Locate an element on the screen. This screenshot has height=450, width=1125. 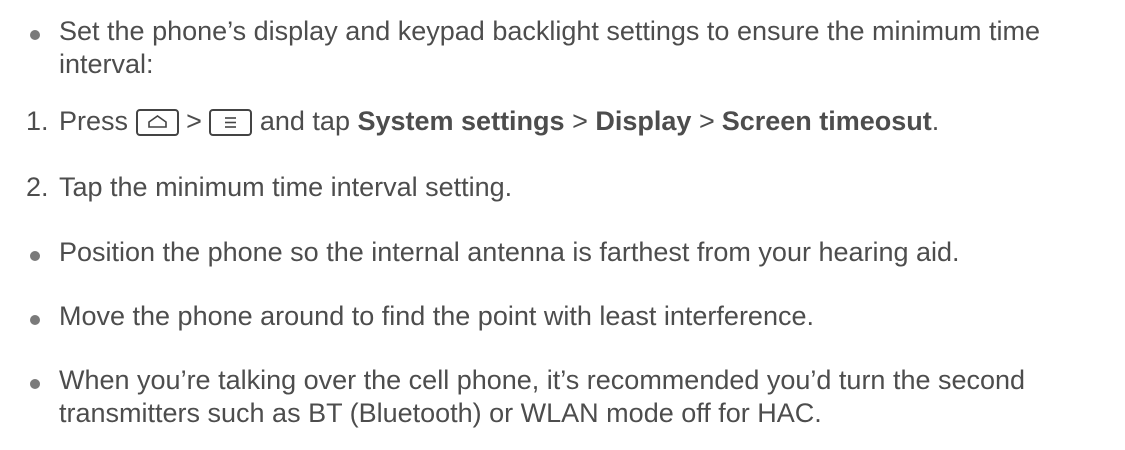
period: . is located at coordinates (935, 121).